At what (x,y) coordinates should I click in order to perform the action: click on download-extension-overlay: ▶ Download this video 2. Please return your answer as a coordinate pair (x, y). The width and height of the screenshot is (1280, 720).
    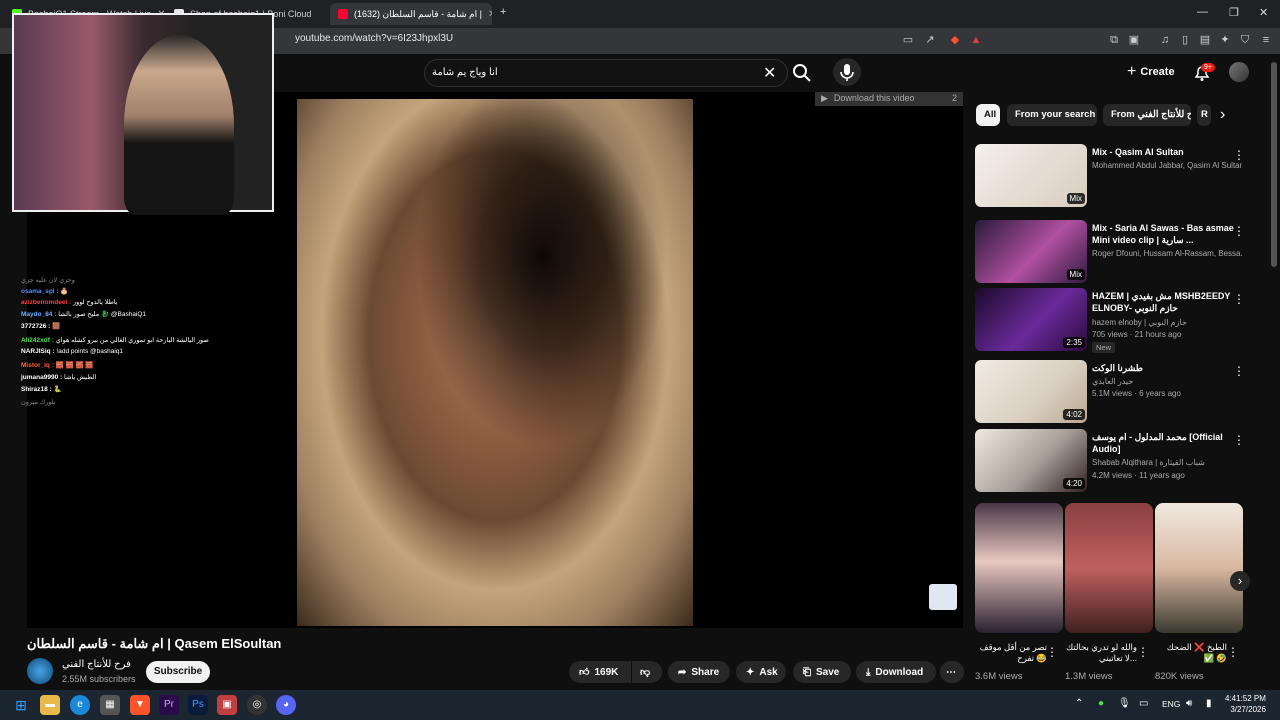
    Looking at the image, I should click on (889, 99).